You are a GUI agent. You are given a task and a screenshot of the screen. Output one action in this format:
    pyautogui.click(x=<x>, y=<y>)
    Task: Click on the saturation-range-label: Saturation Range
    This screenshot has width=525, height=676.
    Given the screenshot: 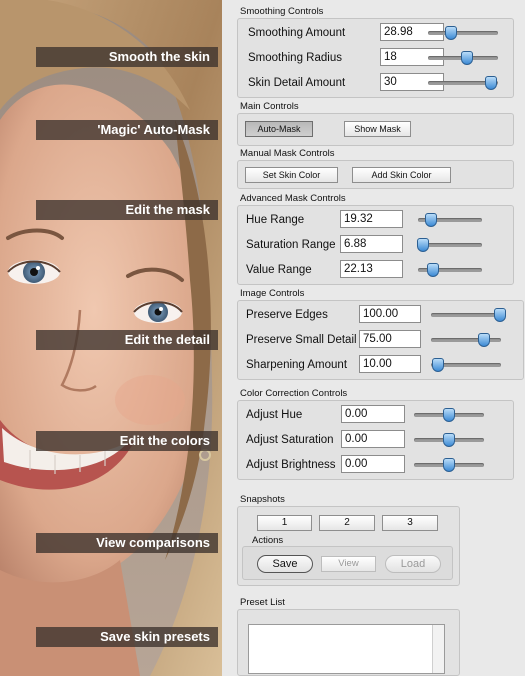 What is the action you would take?
    pyautogui.click(x=291, y=245)
    